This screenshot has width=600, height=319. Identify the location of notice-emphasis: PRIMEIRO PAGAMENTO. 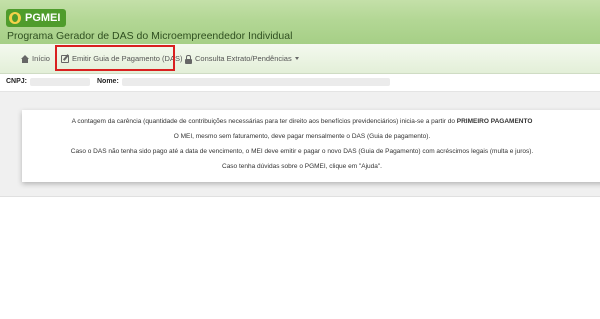
(494, 121).